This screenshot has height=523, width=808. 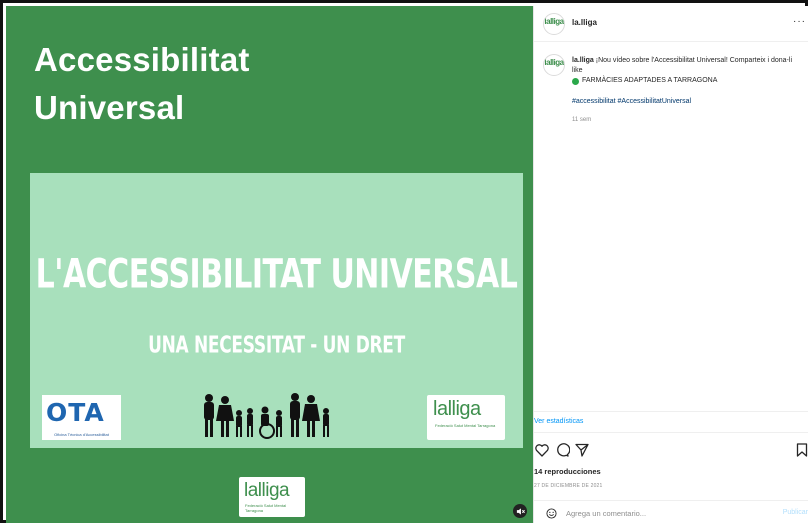 I want to click on ota-logo: OTA Oficina Tècnica d'Accessibilitat, so click(x=81, y=417).